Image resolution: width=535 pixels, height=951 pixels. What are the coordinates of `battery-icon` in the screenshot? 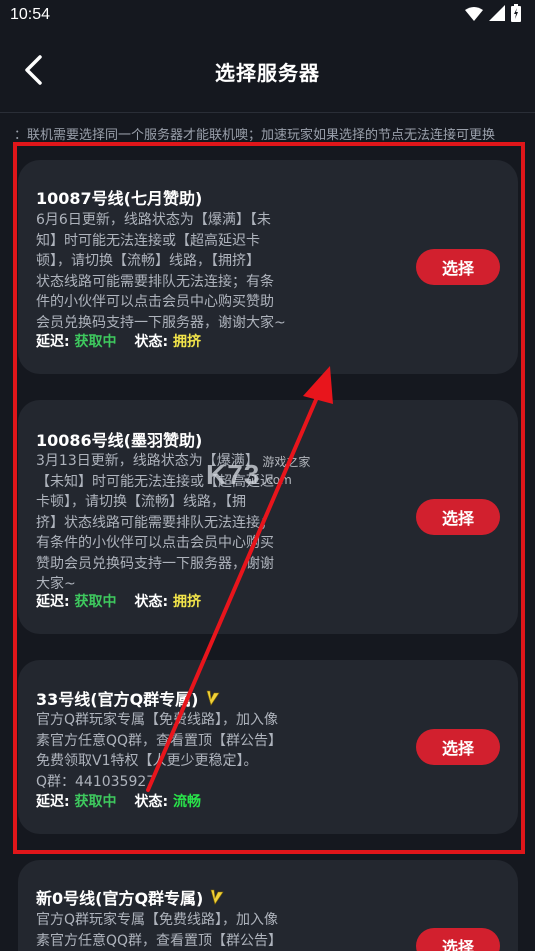 It's located at (516, 15).